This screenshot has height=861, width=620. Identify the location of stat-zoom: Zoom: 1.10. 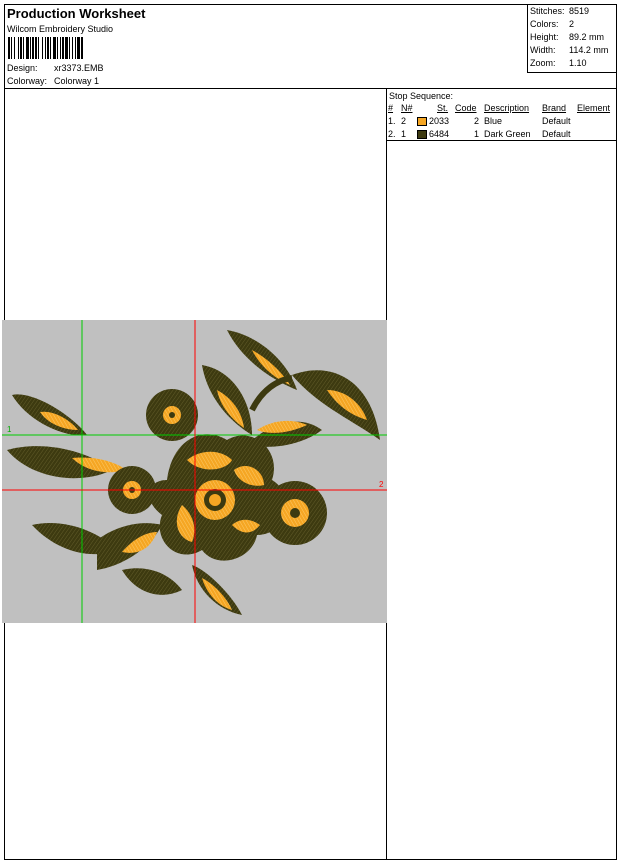
(558, 63).